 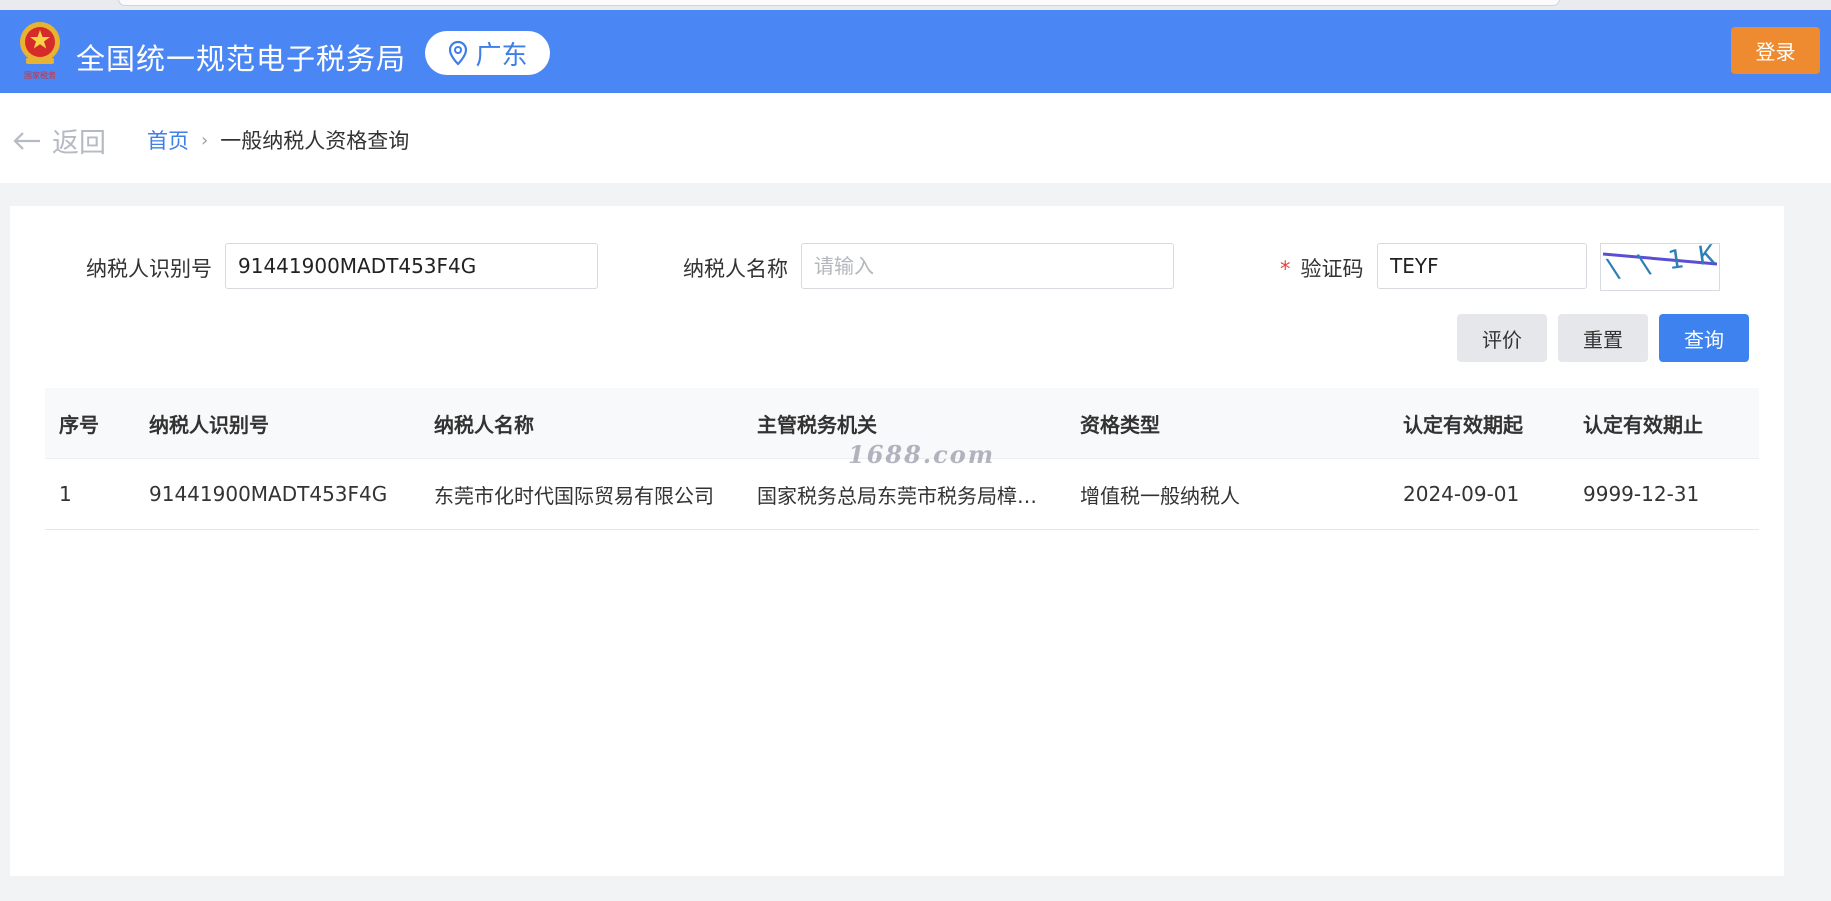 I want to click on back-button: 返回, so click(x=59, y=140).